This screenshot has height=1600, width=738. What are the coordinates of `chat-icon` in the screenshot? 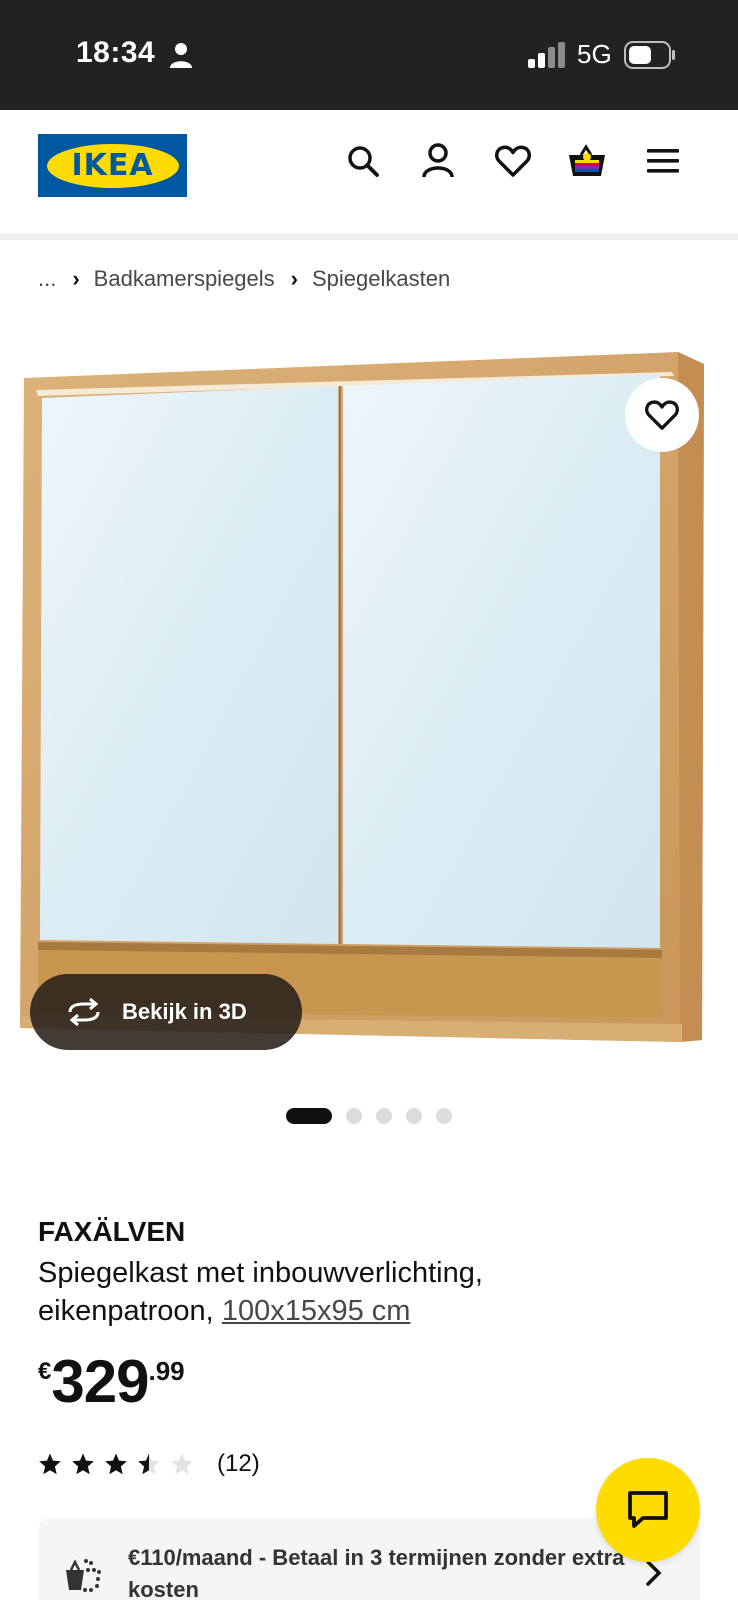 It's located at (648, 1509).